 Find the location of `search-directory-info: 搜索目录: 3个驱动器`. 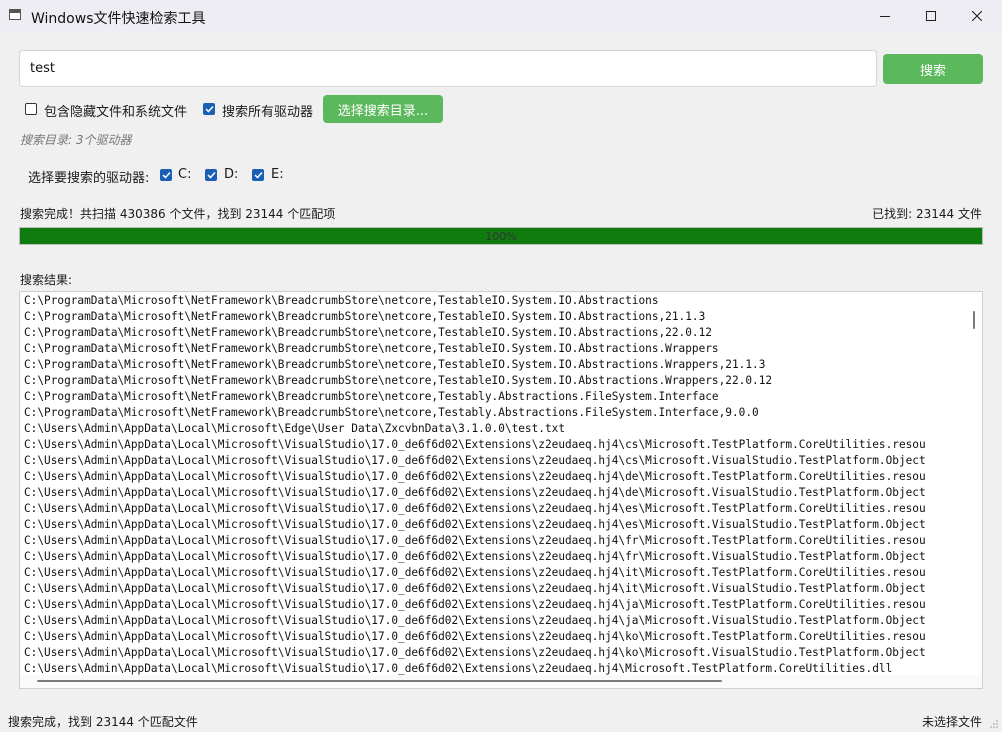

search-directory-info: 搜索目录: 3个驱动器 is located at coordinates (76, 140).